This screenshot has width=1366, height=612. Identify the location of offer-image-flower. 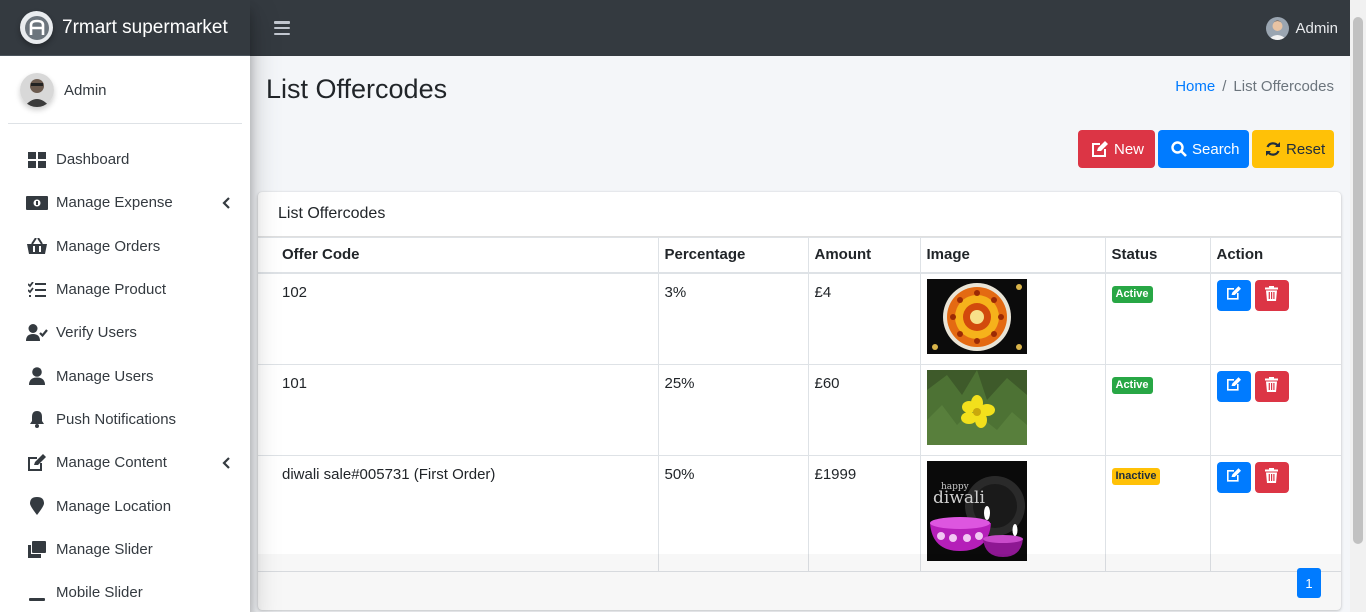
(976, 407).